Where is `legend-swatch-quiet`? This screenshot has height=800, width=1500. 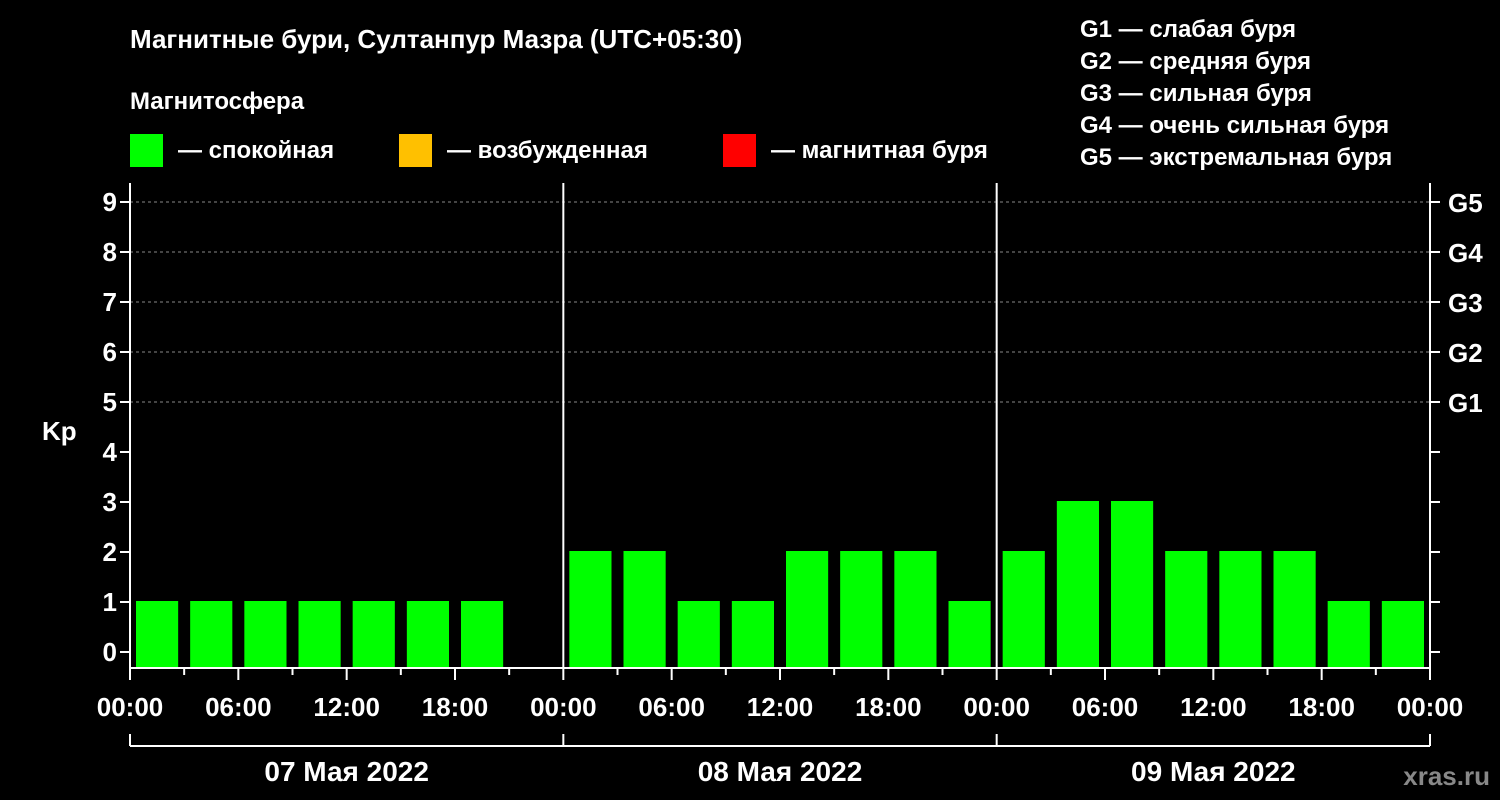
legend-swatch-quiet is located at coordinates (146, 150).